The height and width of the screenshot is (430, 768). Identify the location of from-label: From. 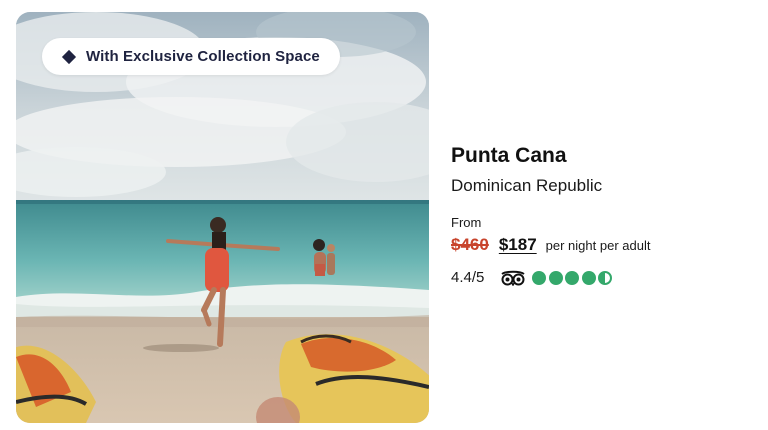
(466, 222).